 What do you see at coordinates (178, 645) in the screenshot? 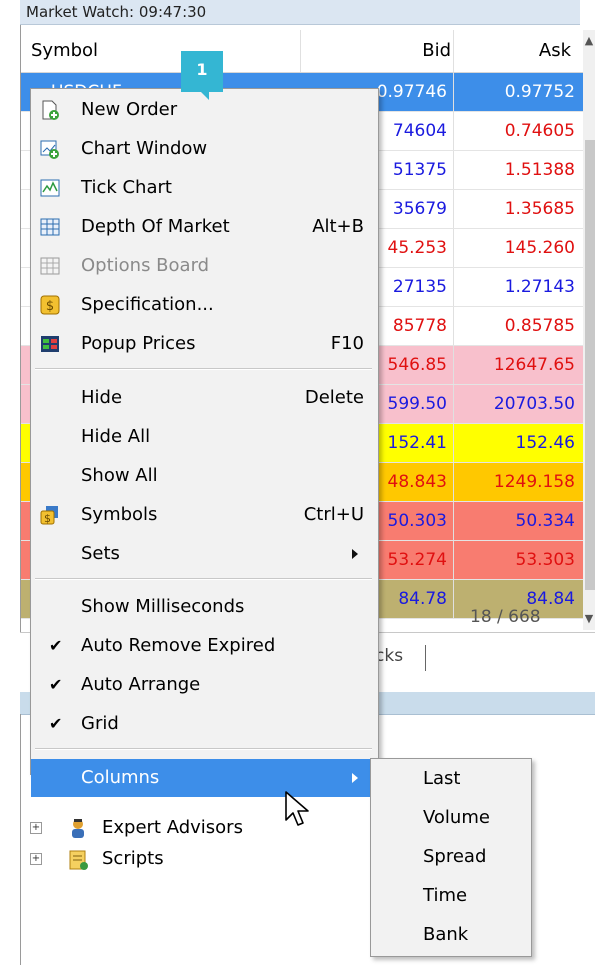
I see `menu-item-label: Auto Remove Expired` at bounding box center [178, 645].